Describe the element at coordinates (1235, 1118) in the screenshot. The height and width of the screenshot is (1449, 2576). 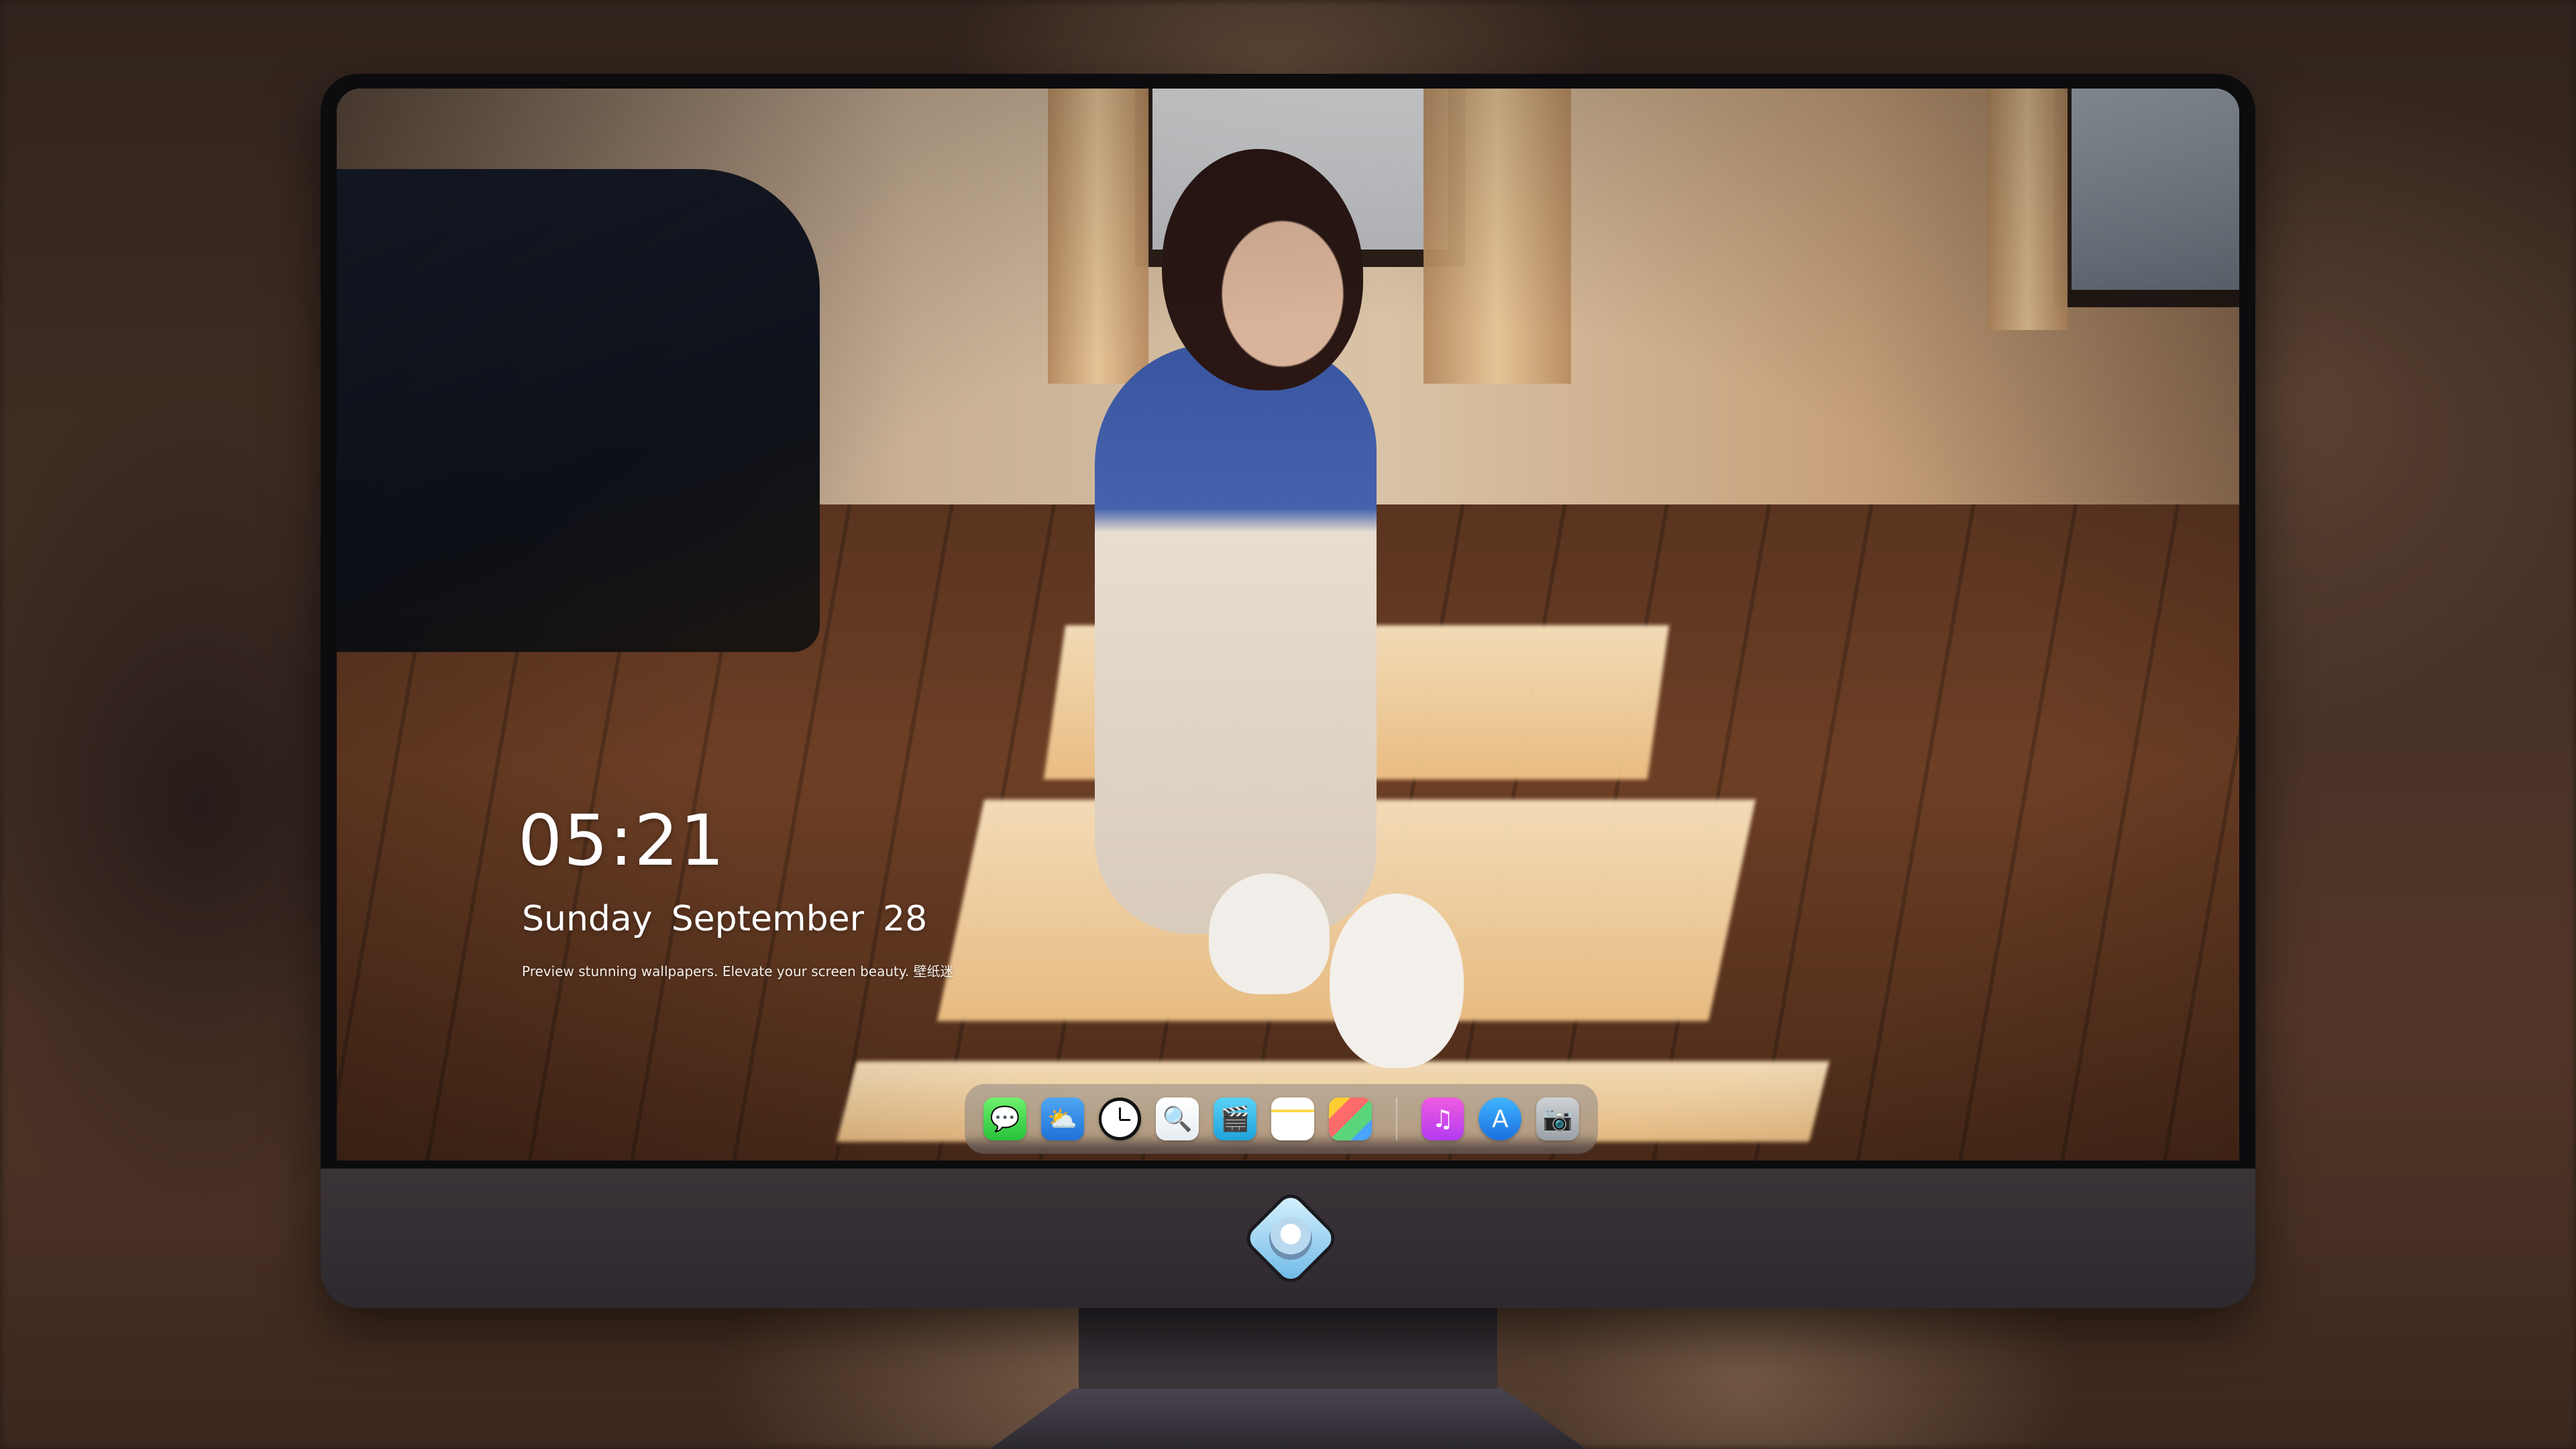
I see `clapperboard-icon: 🎬` at that location.